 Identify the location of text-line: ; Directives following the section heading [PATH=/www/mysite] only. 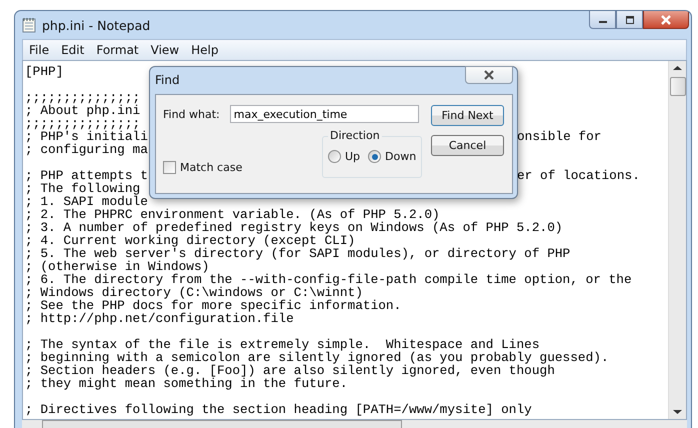
(278, 409).